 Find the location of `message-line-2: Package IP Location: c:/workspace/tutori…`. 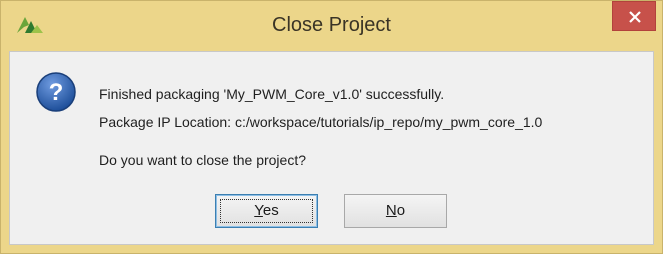

message-line-2: Package IP Location: c:/workspace/tutori… is located at coordinates (321, 122).